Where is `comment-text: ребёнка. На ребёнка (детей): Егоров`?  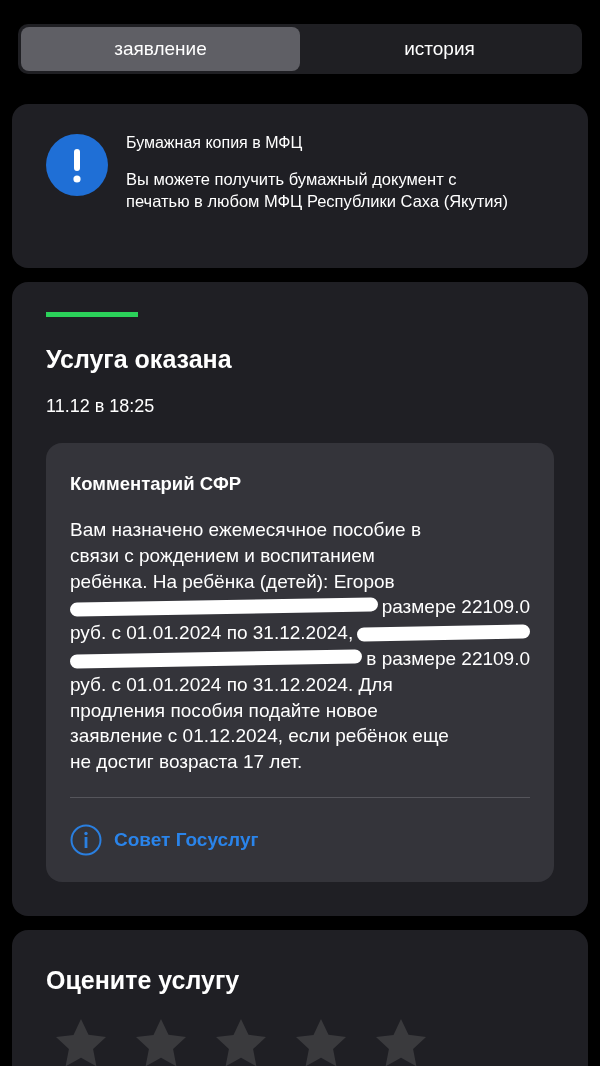 comment-text: ребёнка. На ребёнка (детей): Егоров is located at coordinates (232, 581).